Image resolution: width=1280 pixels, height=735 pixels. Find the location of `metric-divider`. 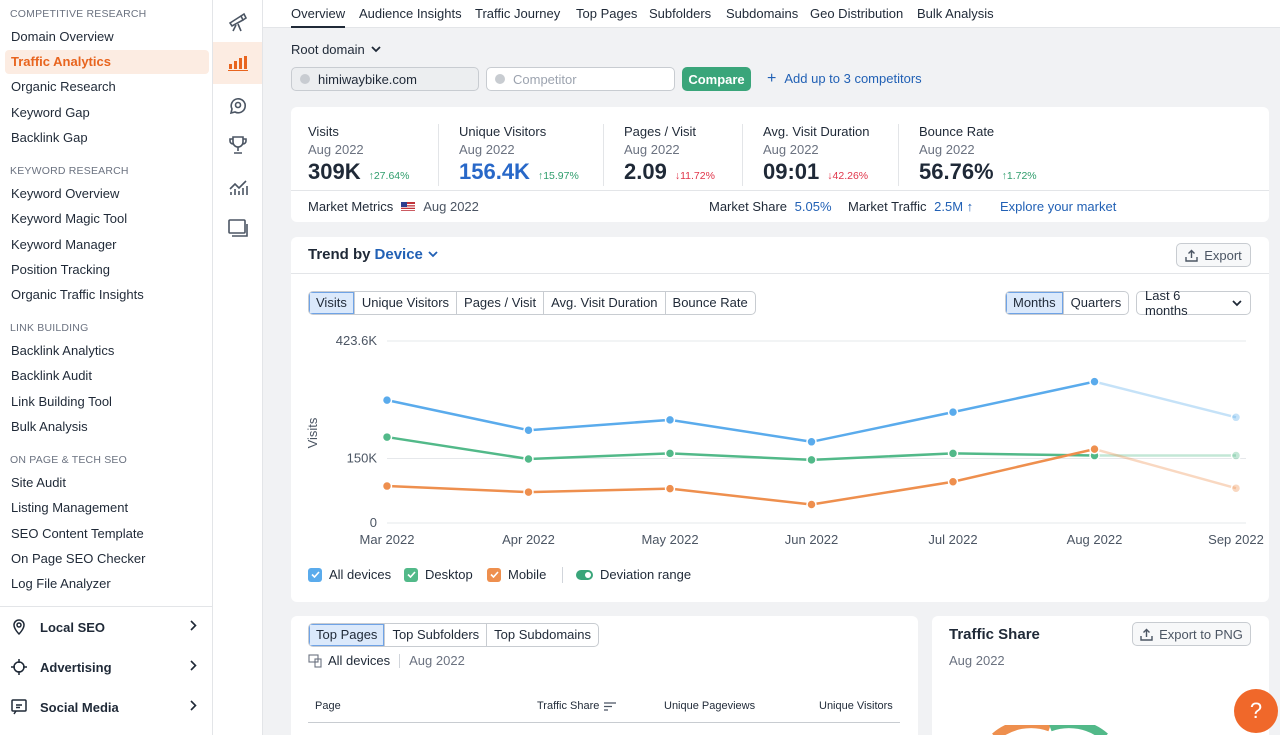

metric-divider is located at coordinates (438, 155).